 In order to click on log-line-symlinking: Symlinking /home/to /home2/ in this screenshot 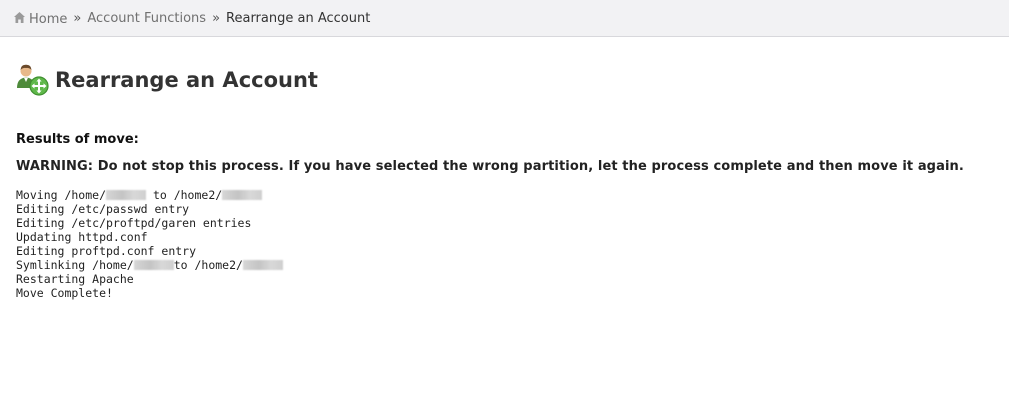, I will do `click(512, 265)`.